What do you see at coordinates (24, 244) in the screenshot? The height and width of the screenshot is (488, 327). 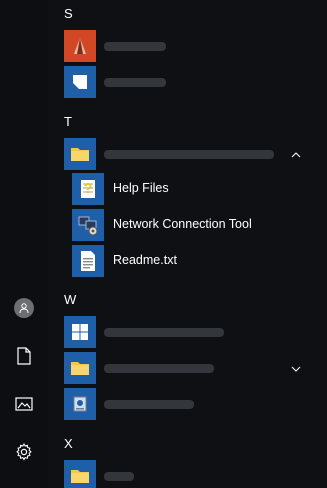 I see `start-left-rail` at bounding box center [24, 244].